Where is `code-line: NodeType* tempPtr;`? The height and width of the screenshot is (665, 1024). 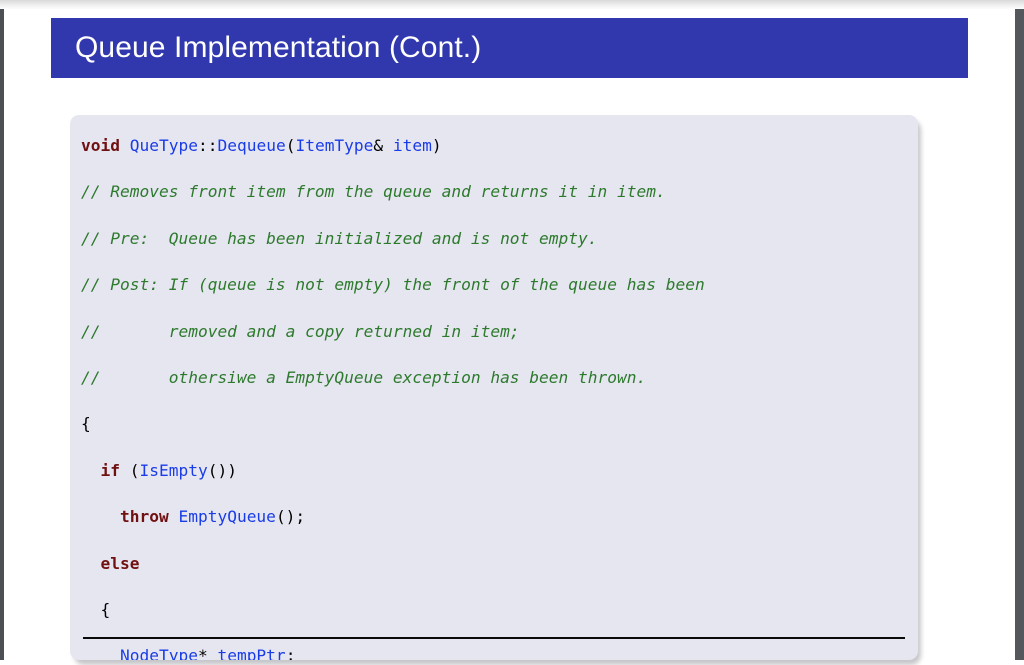 code-line: NodeType* tempPtr; is located at coordinates (499, 652).